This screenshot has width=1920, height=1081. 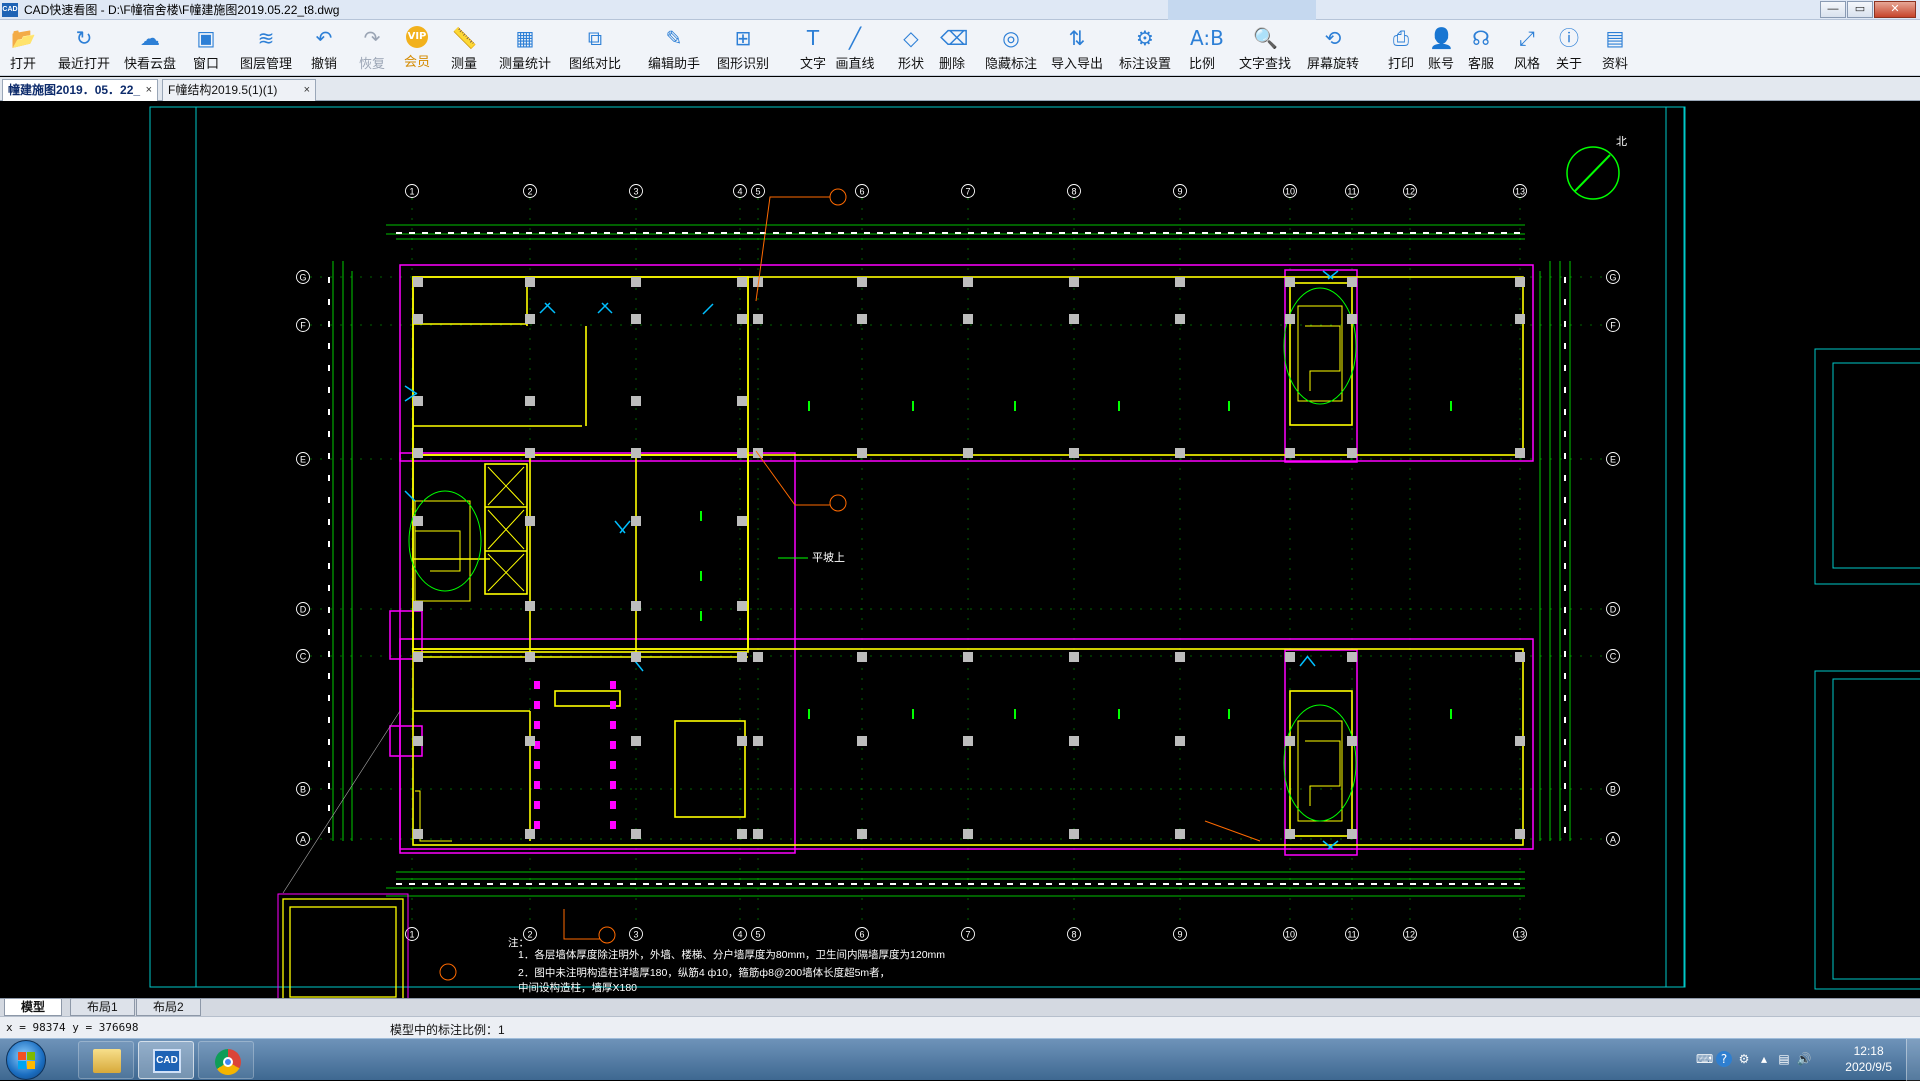 I want to click on toolbar-icon: ↷, so click(x=372, y=38).